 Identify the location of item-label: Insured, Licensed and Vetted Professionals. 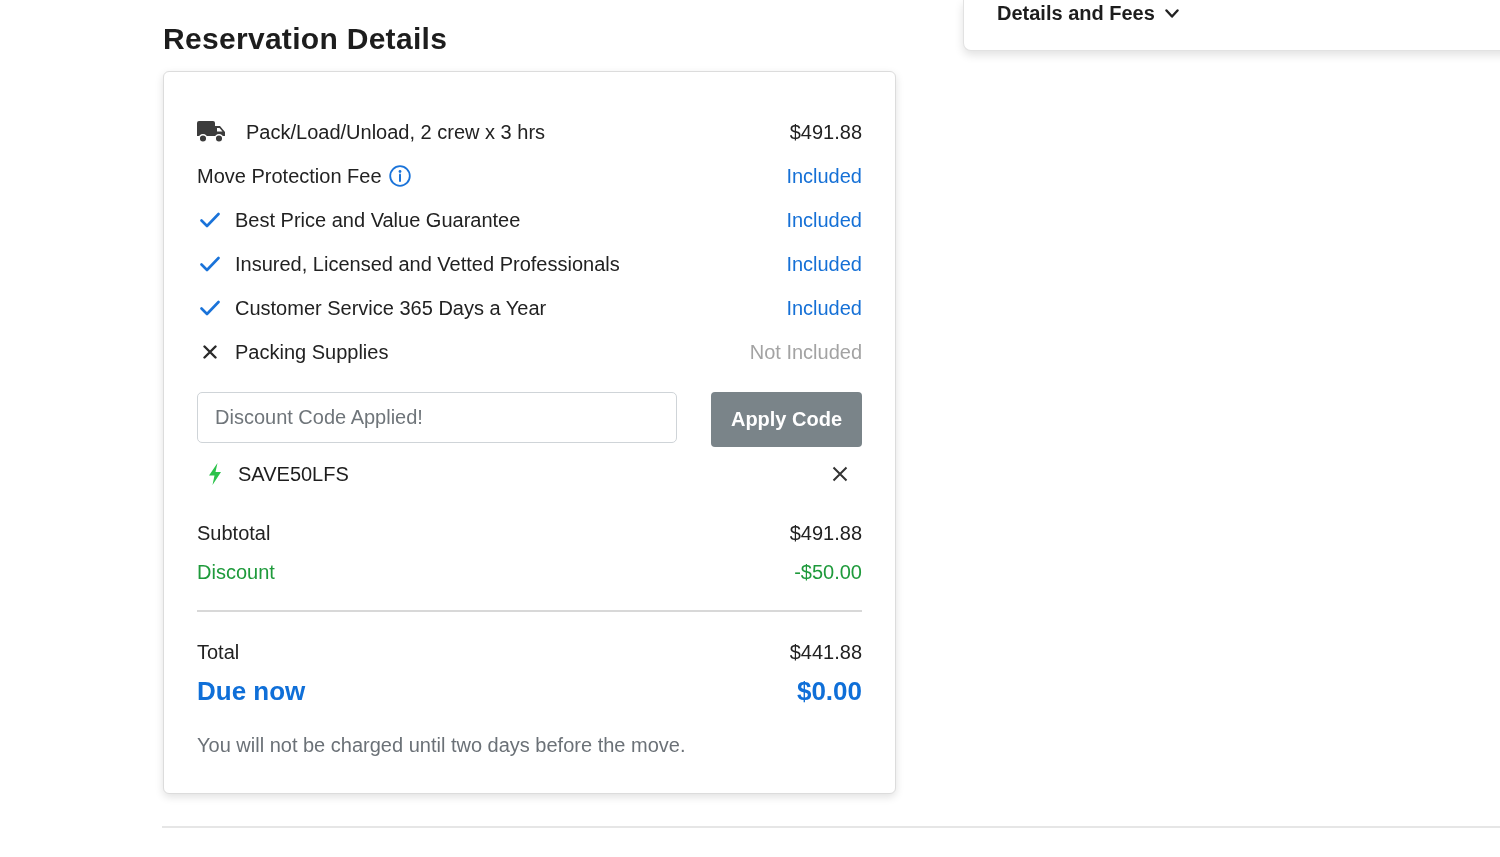
(427, 264).